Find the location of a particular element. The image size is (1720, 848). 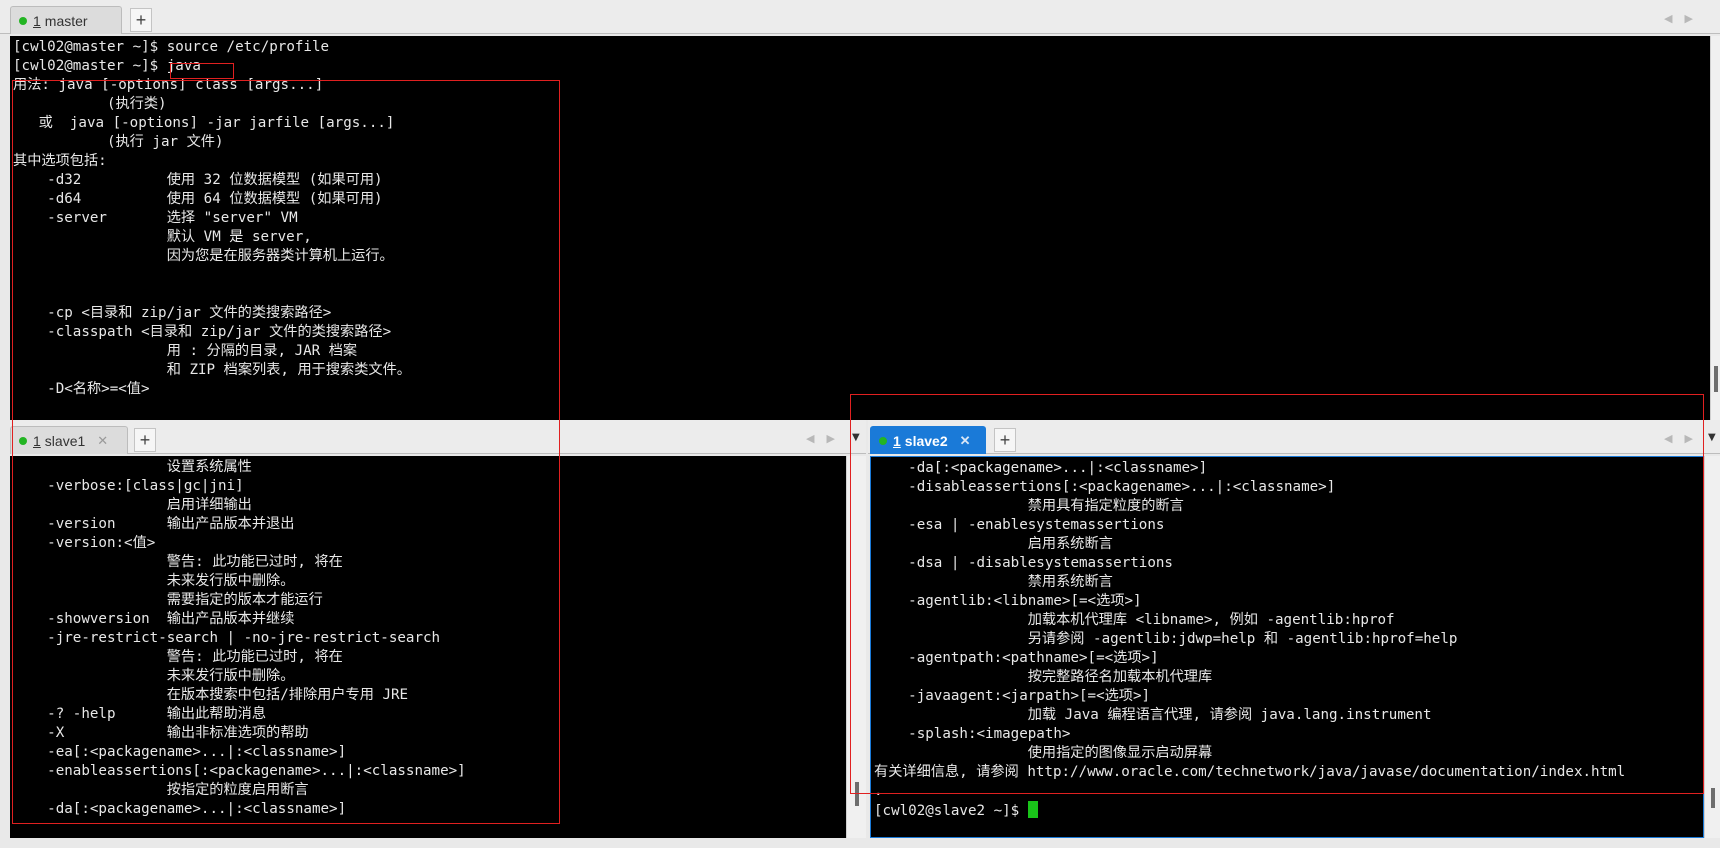

line: 用 : 分隔的目录, JAR 档案 is located at coordinates (185, 351).